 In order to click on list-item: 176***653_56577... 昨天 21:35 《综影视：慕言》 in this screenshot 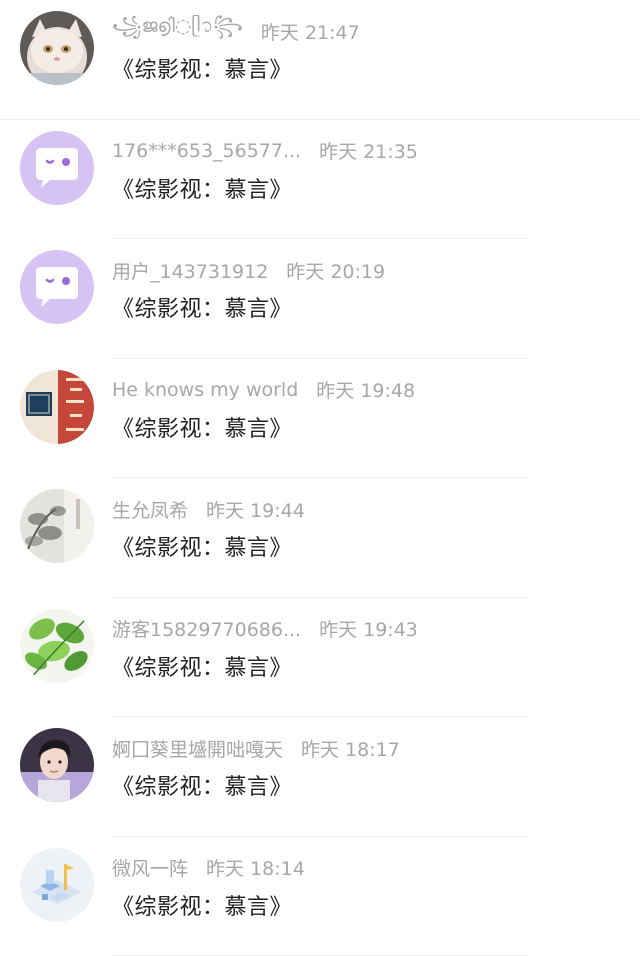, I will do `click(320, 180)`.